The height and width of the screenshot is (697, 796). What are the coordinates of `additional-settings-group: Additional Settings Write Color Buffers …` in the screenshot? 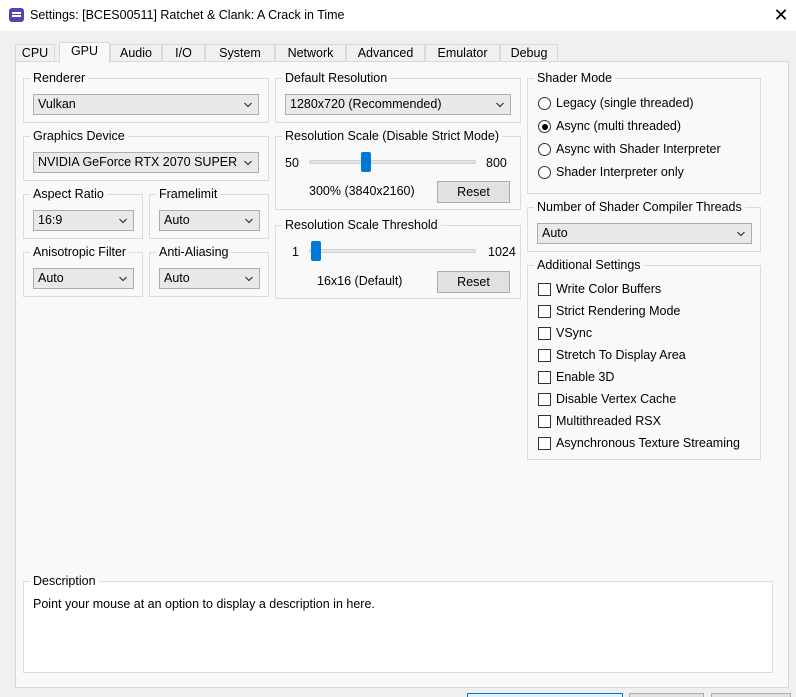 It's located at (644, 359).